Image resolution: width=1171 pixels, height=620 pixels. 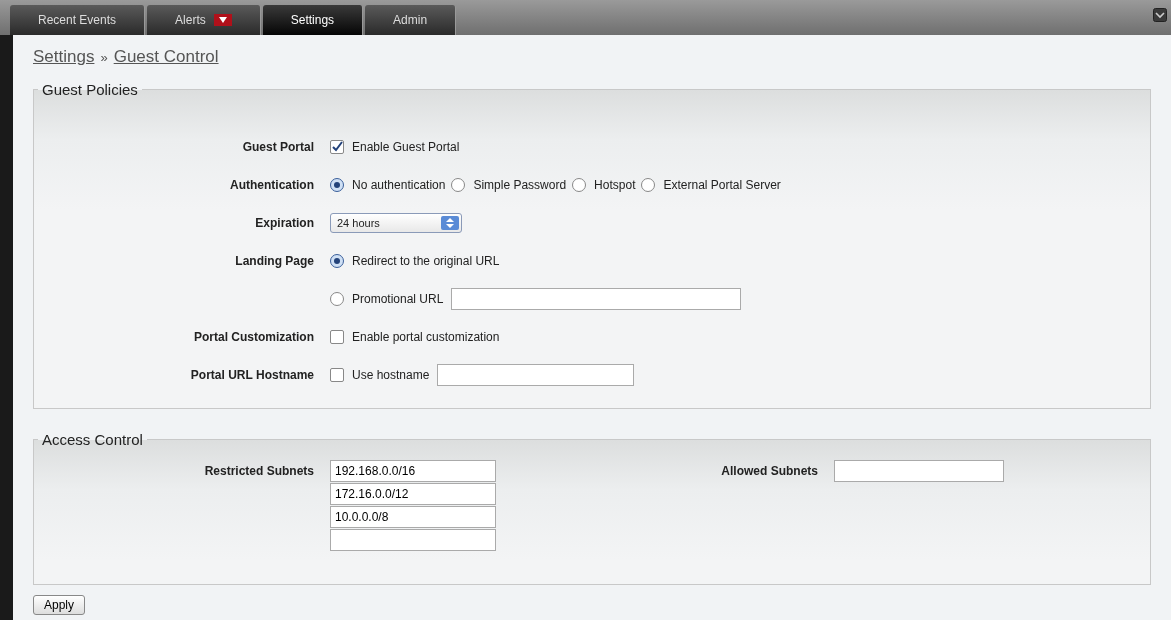 I want to click on field-label: Allowed Subnets, so click(x=769, y=470).